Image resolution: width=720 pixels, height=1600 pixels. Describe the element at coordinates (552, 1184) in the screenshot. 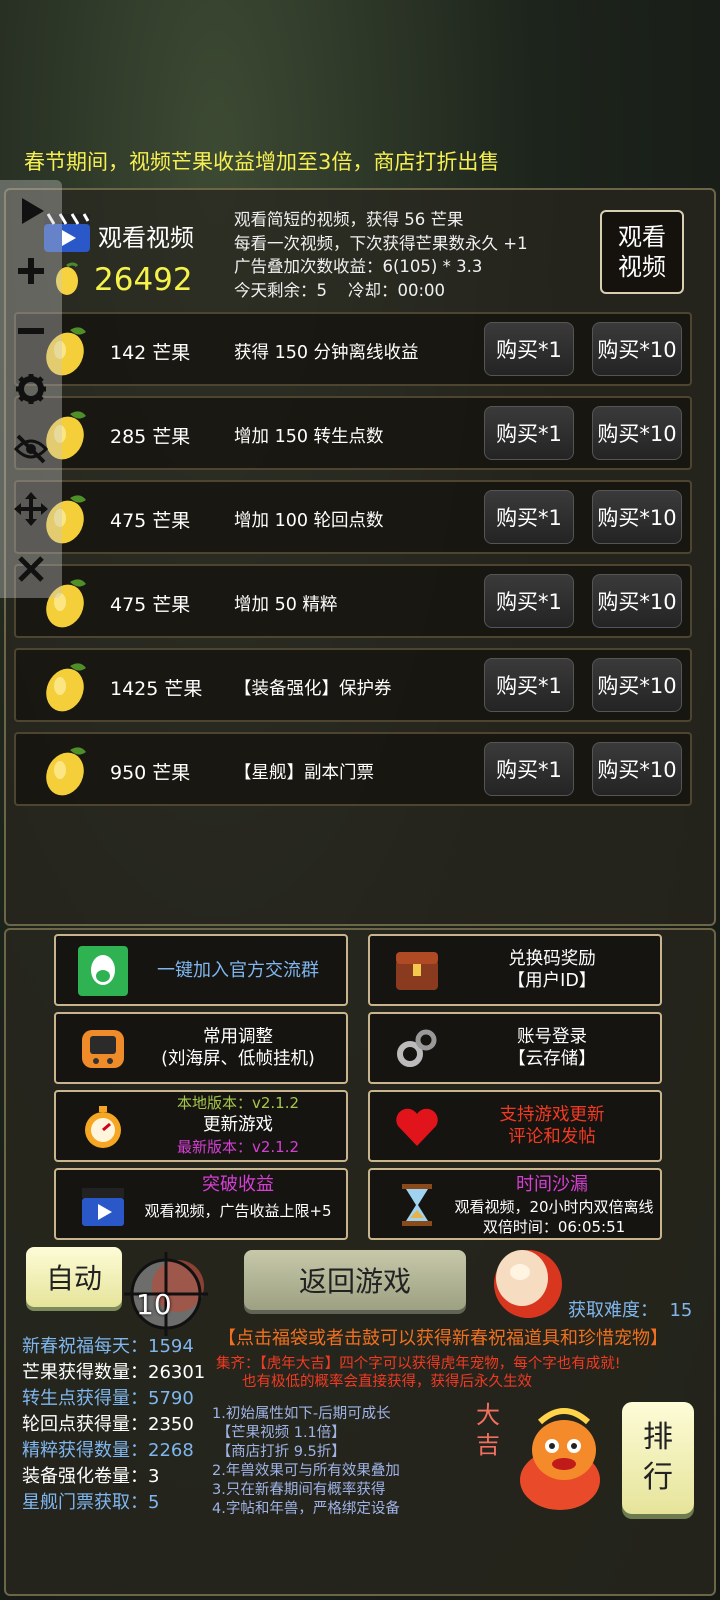

I see `hourglass-title: 时间沙漏` at that location.